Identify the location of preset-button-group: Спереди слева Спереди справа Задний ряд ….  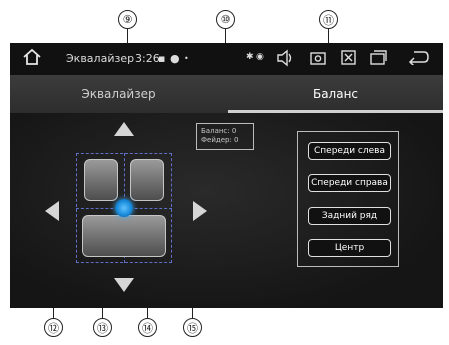
(348, 199).